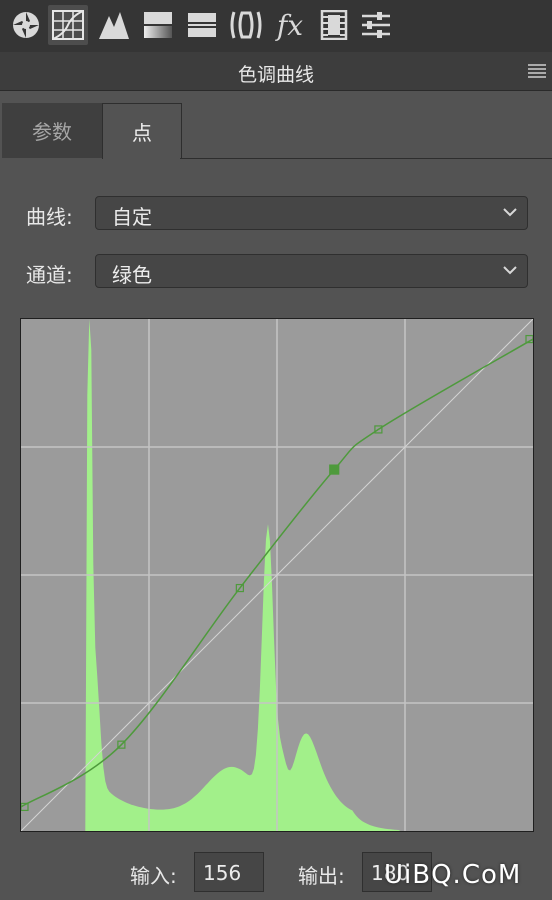 Image resolution: width=552 pixels, height=900 pixels. I want to click on curve-control-point-selected, so click(334, 469).